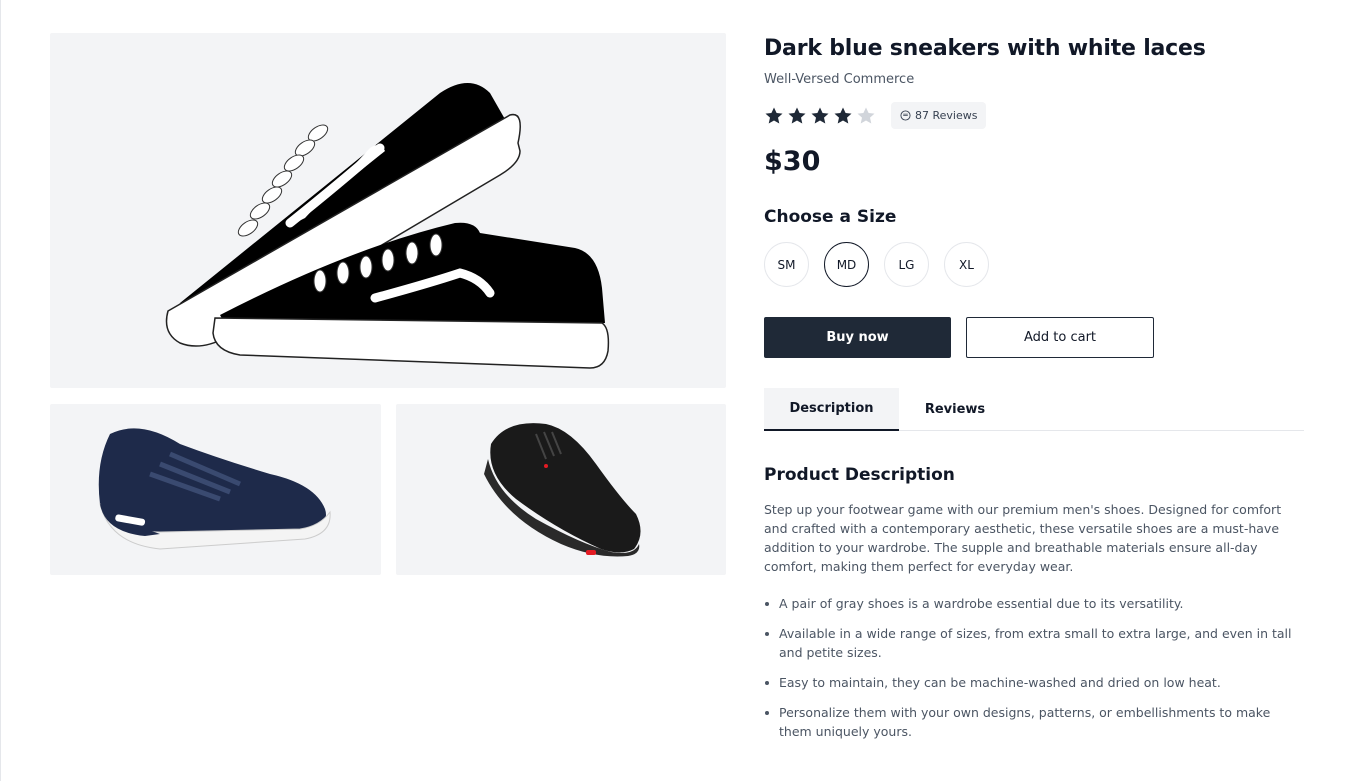 This screenshot has height=781, width=1360. I want to click on detail-tabs: Description Reviews, so click(1034, 409).